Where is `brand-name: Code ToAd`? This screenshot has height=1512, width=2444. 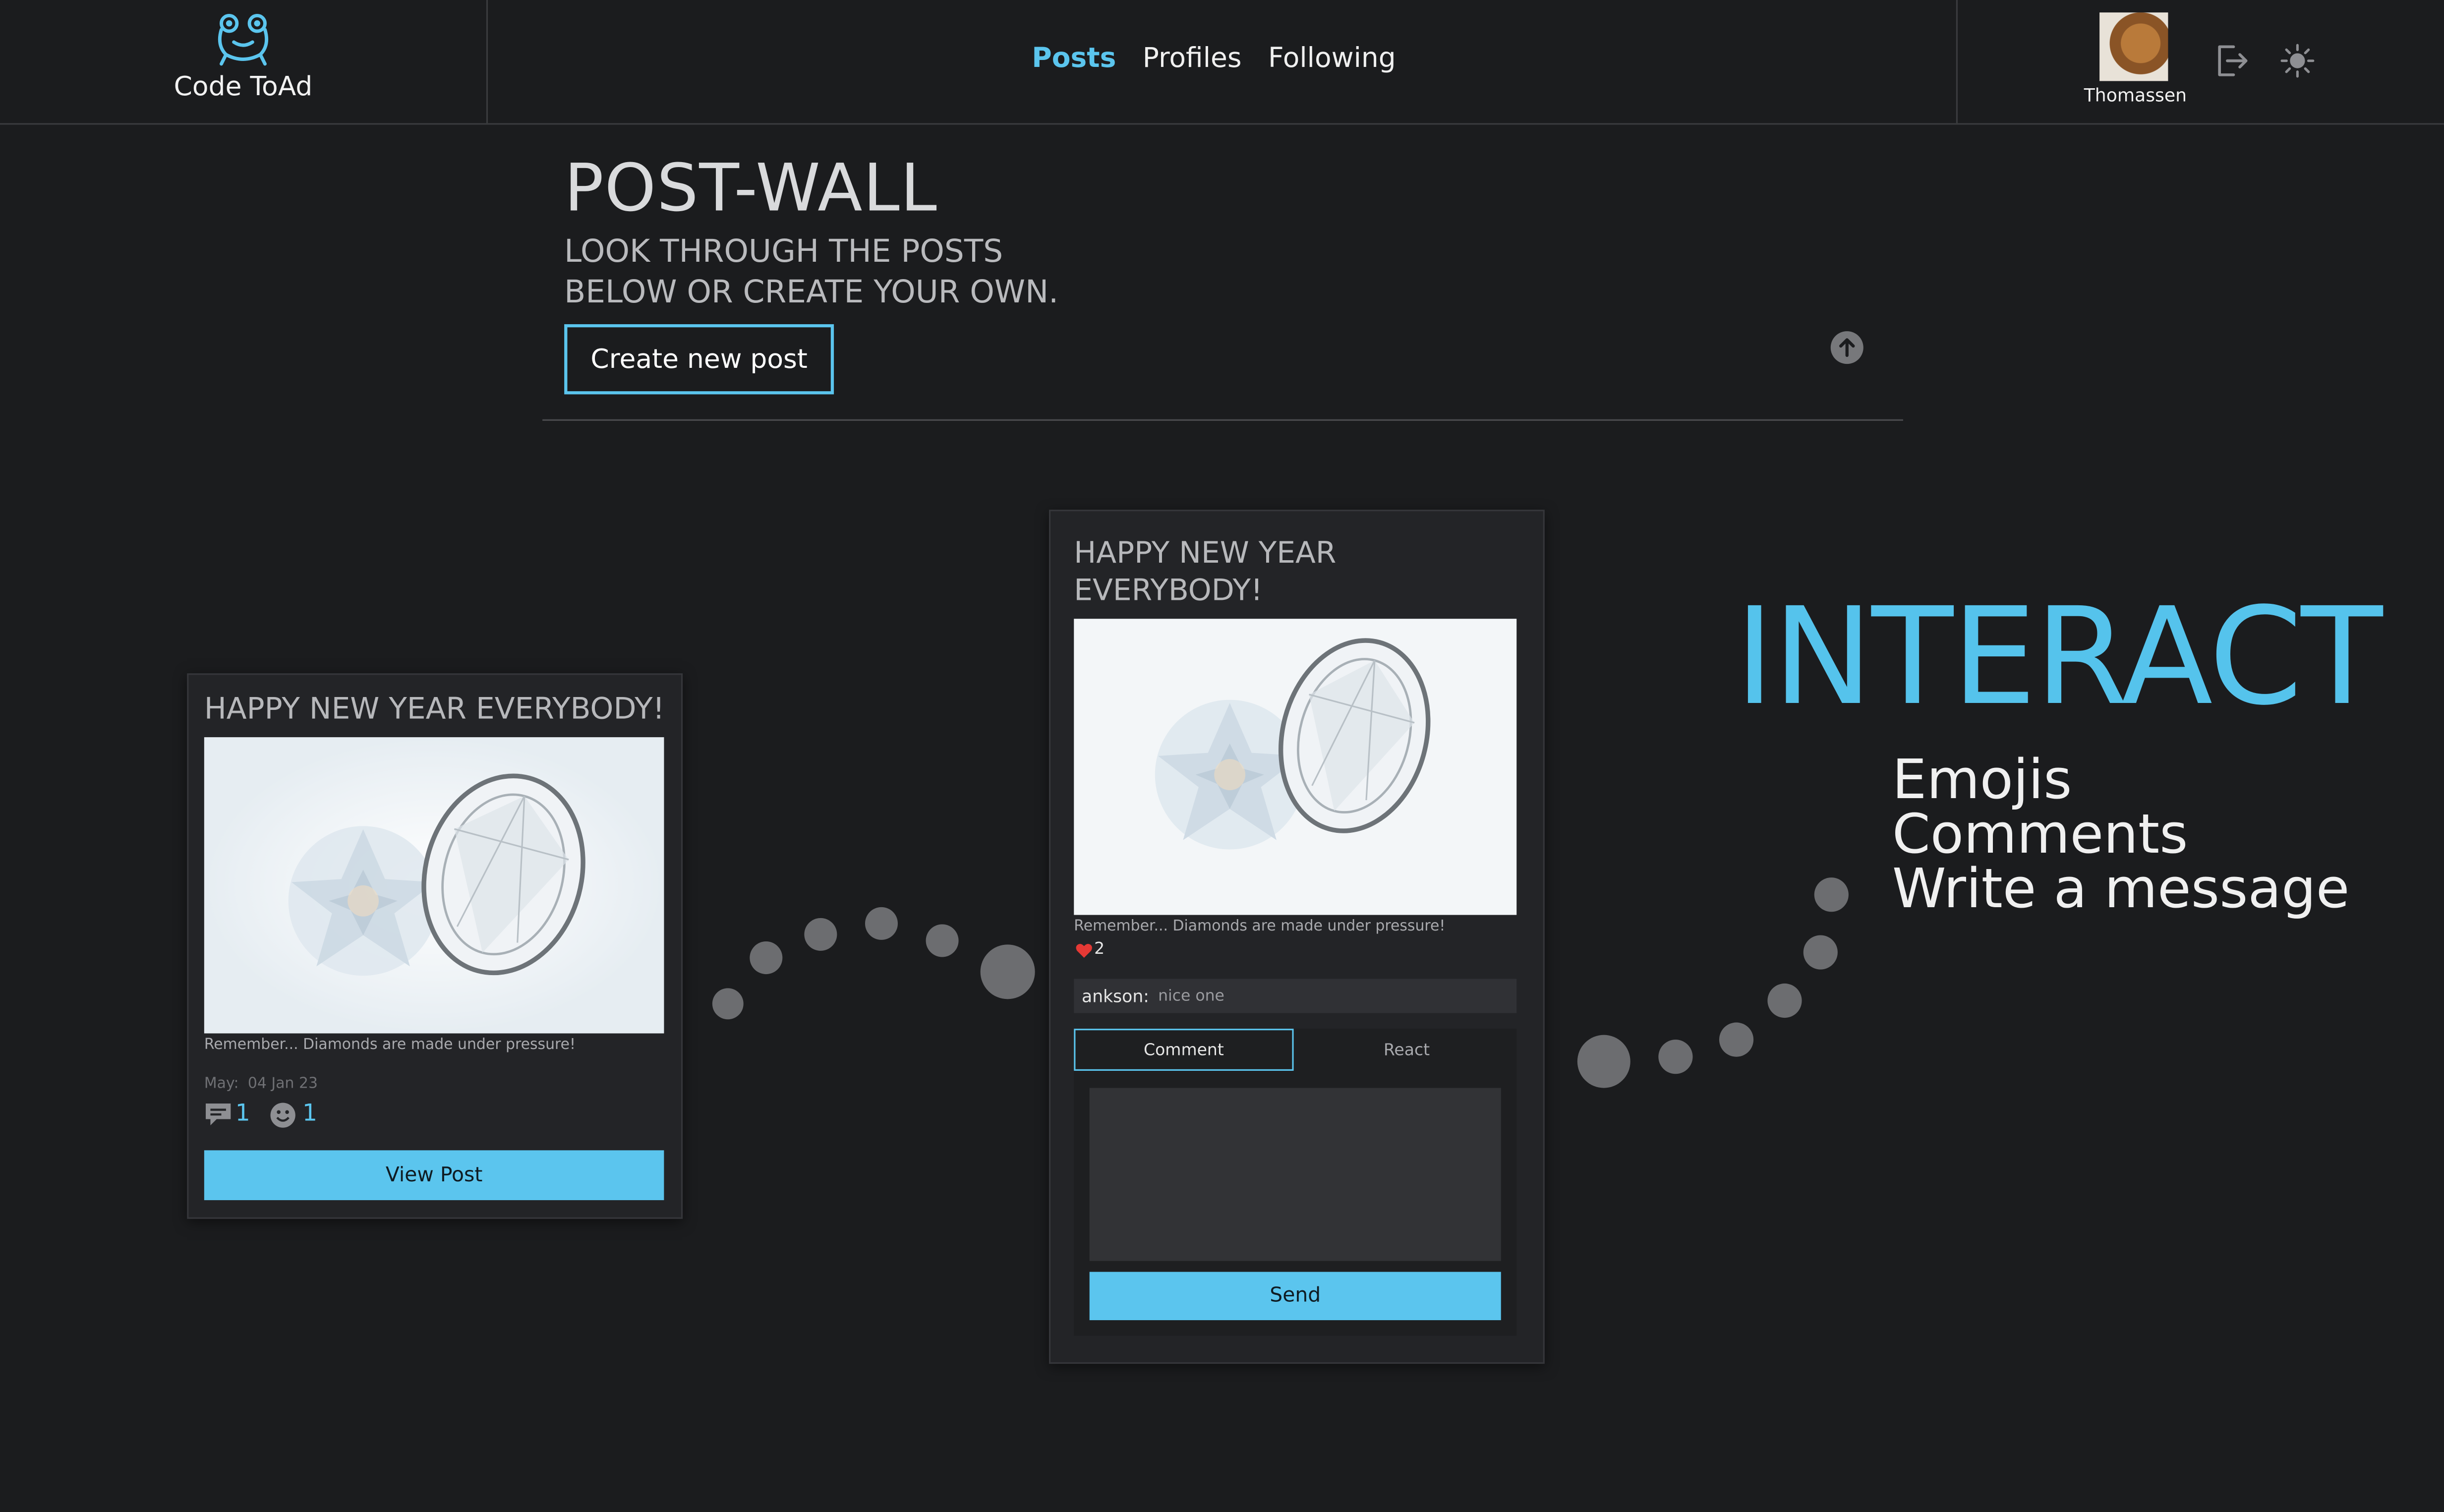 brand-name: Code ToAd is located at coordinates (243, 87).